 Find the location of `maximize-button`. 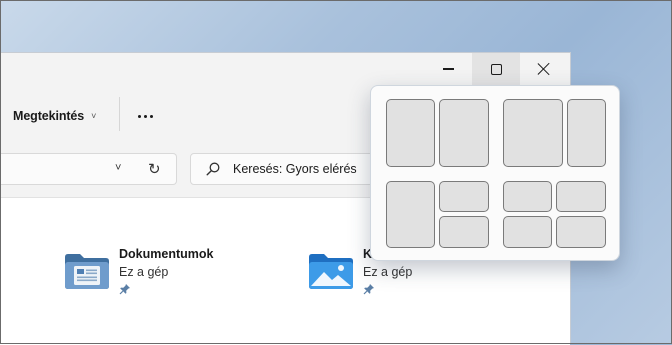

maximize-button is located at coordinates (496, 69).